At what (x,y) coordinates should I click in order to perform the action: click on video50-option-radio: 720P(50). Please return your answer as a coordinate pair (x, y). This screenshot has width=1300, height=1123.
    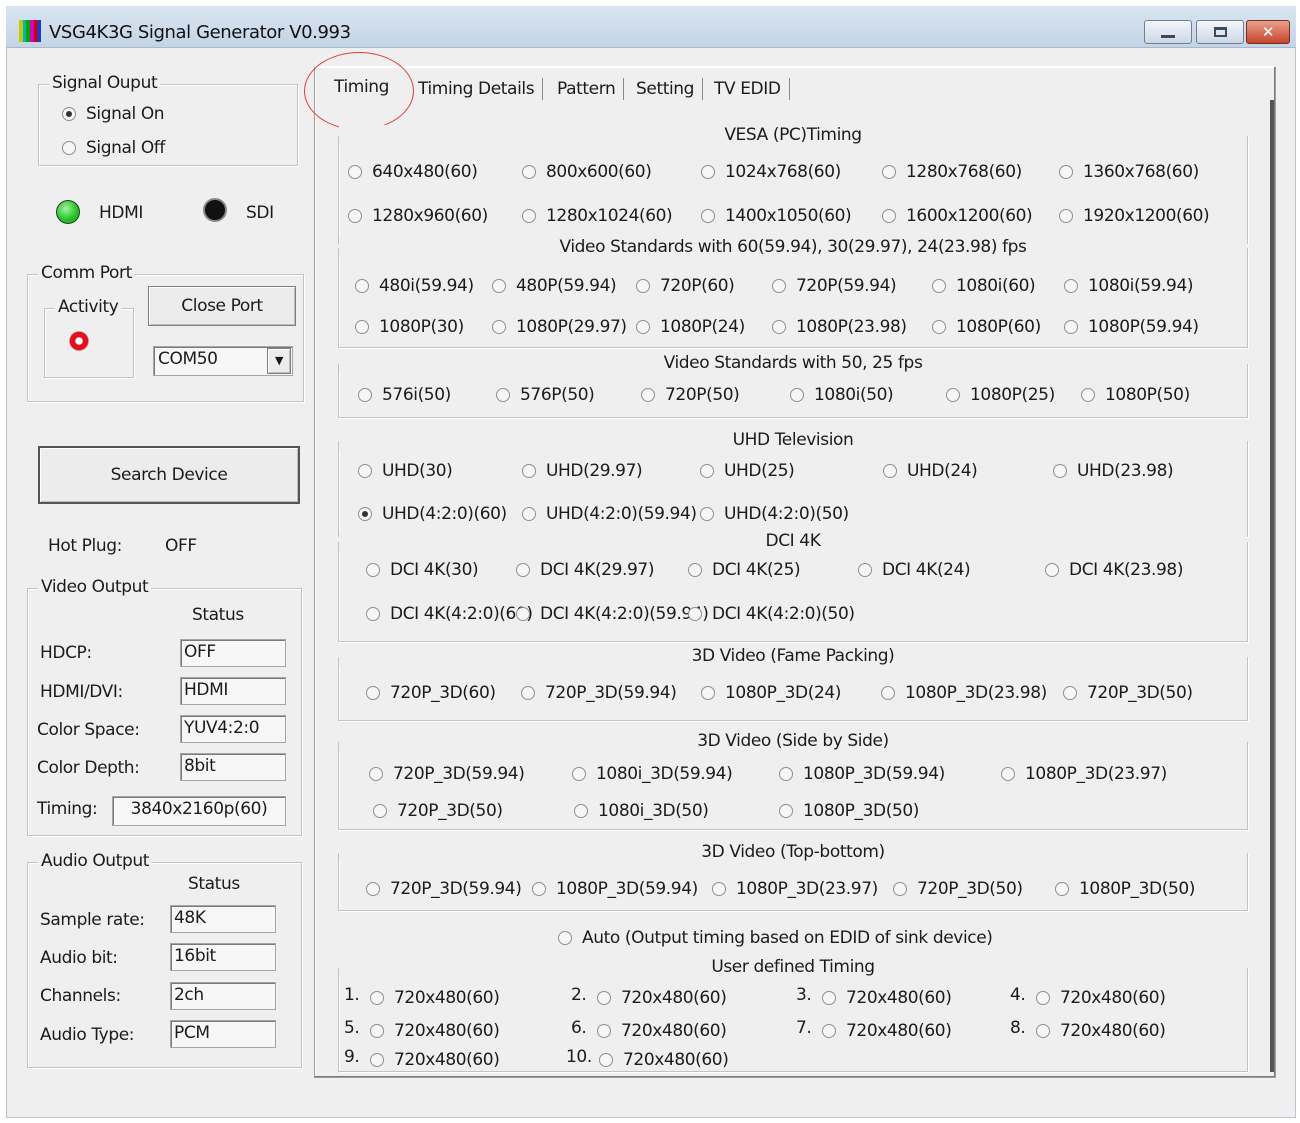
    Looking at the image, I should click on (690, 395).